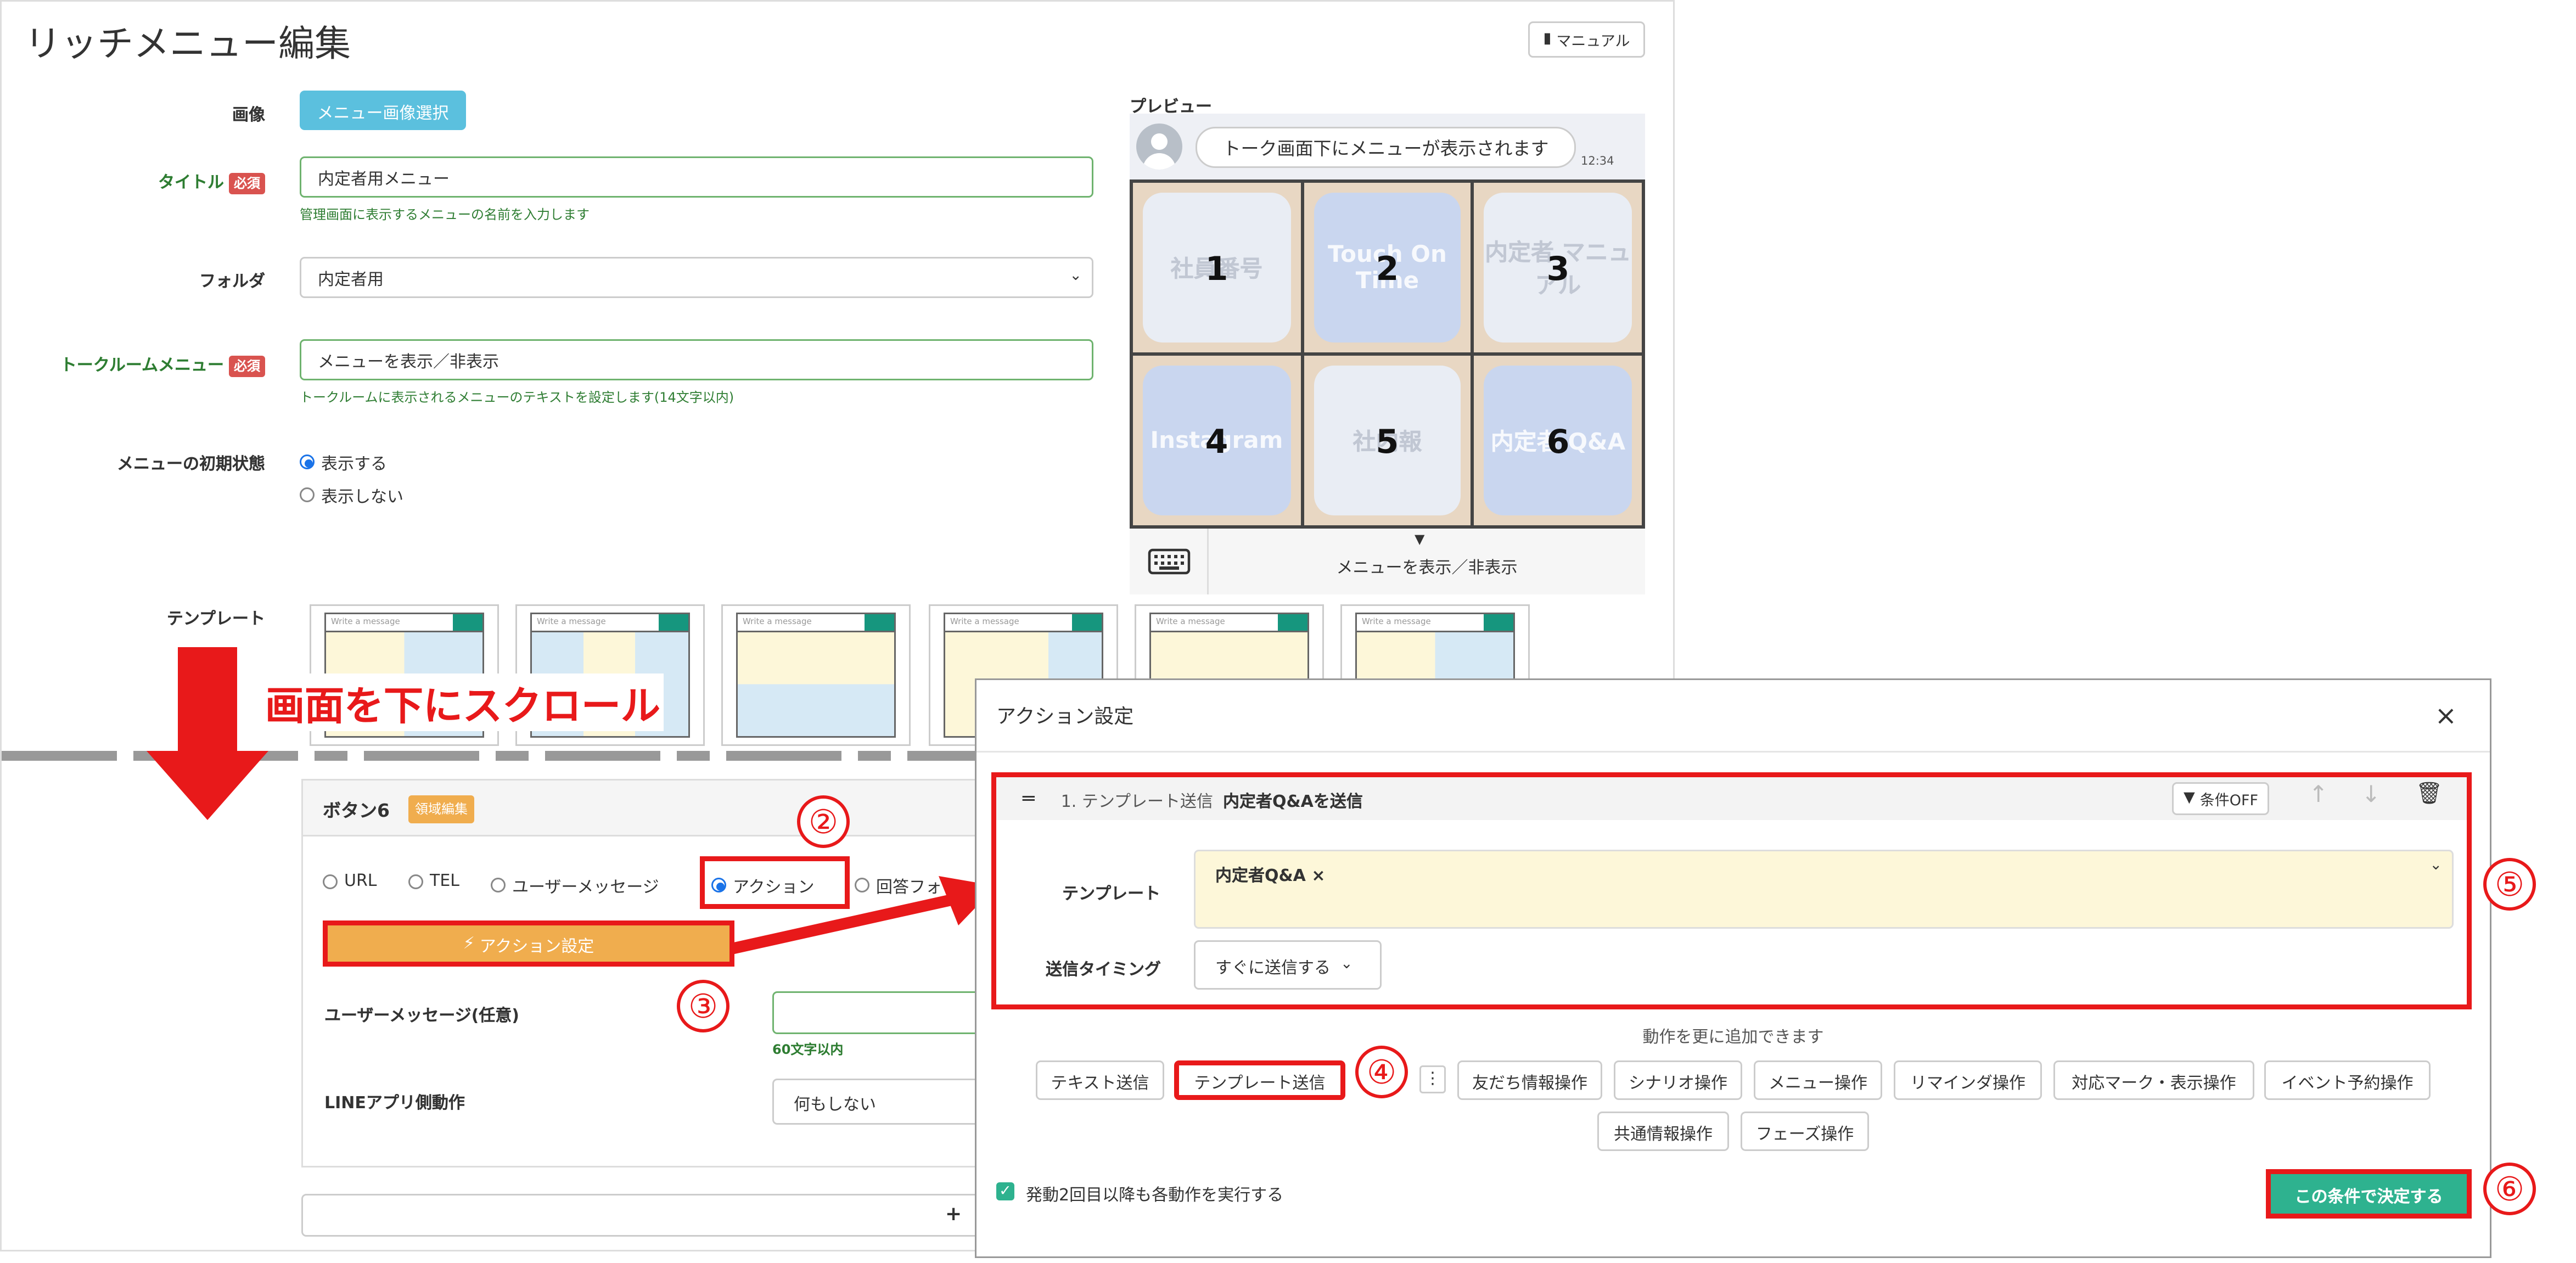  I want to click on book-icon: ▮, so click(1547, 39).